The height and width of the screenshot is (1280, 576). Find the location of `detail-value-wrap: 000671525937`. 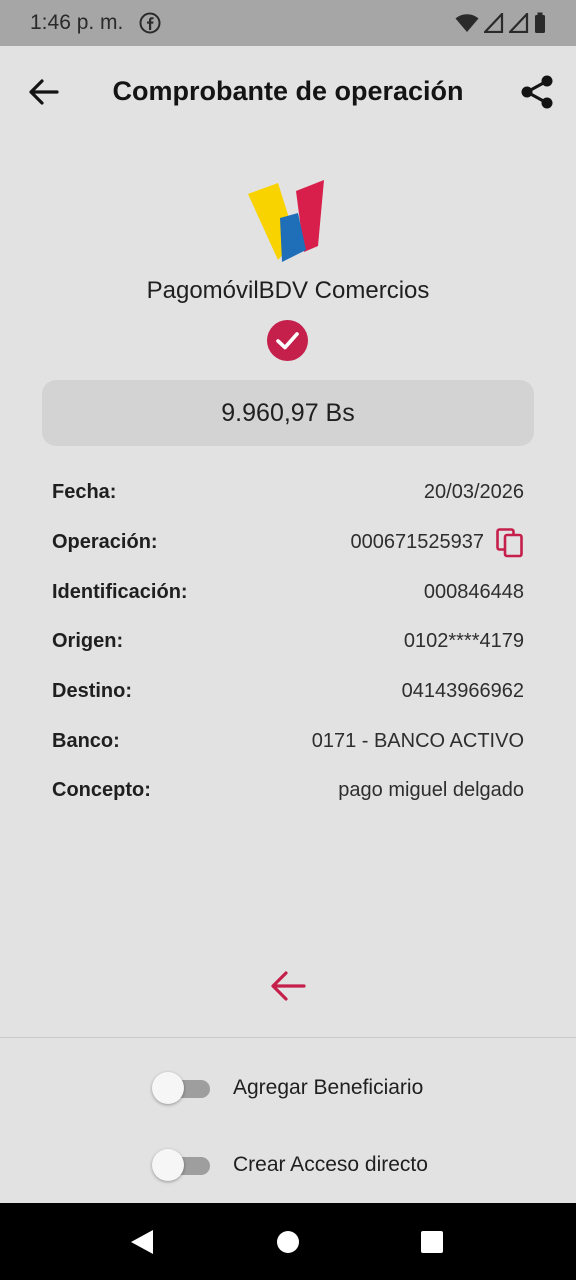

detail-value-wrap: 000671525937 is located at coordinates (437, 542).